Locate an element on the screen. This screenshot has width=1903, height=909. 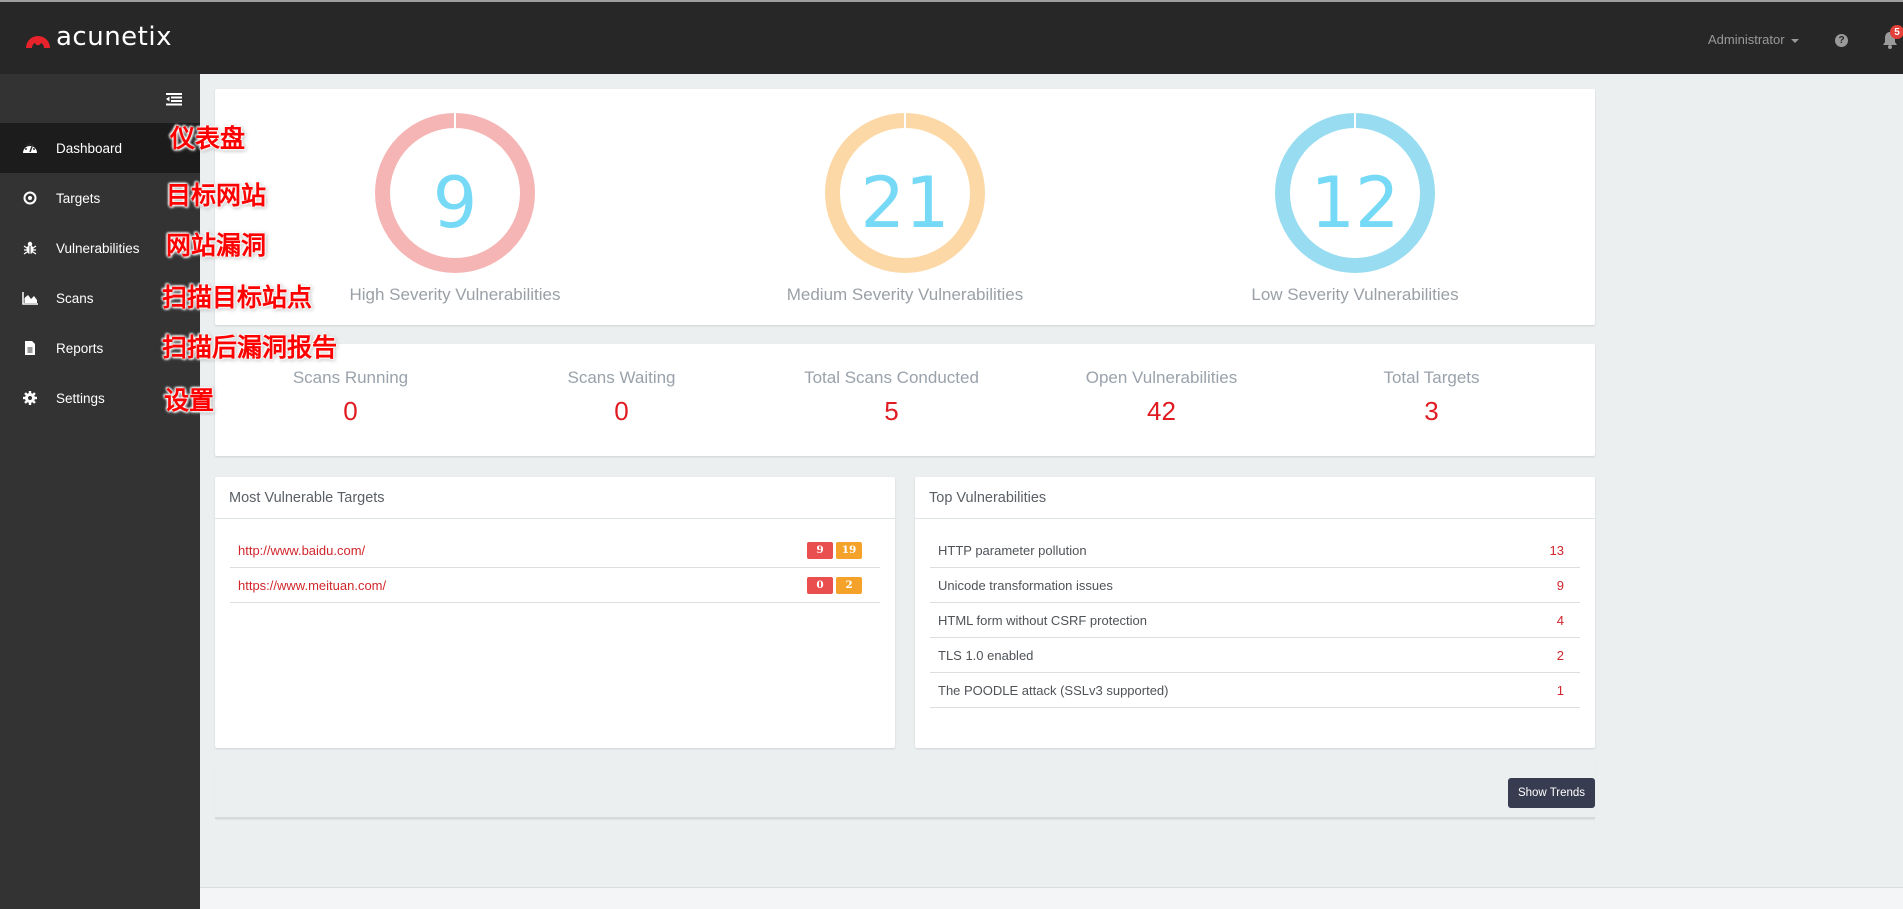
stat-total-scans: Total Scans Conducted 5 is located at coordinates (891, 398).